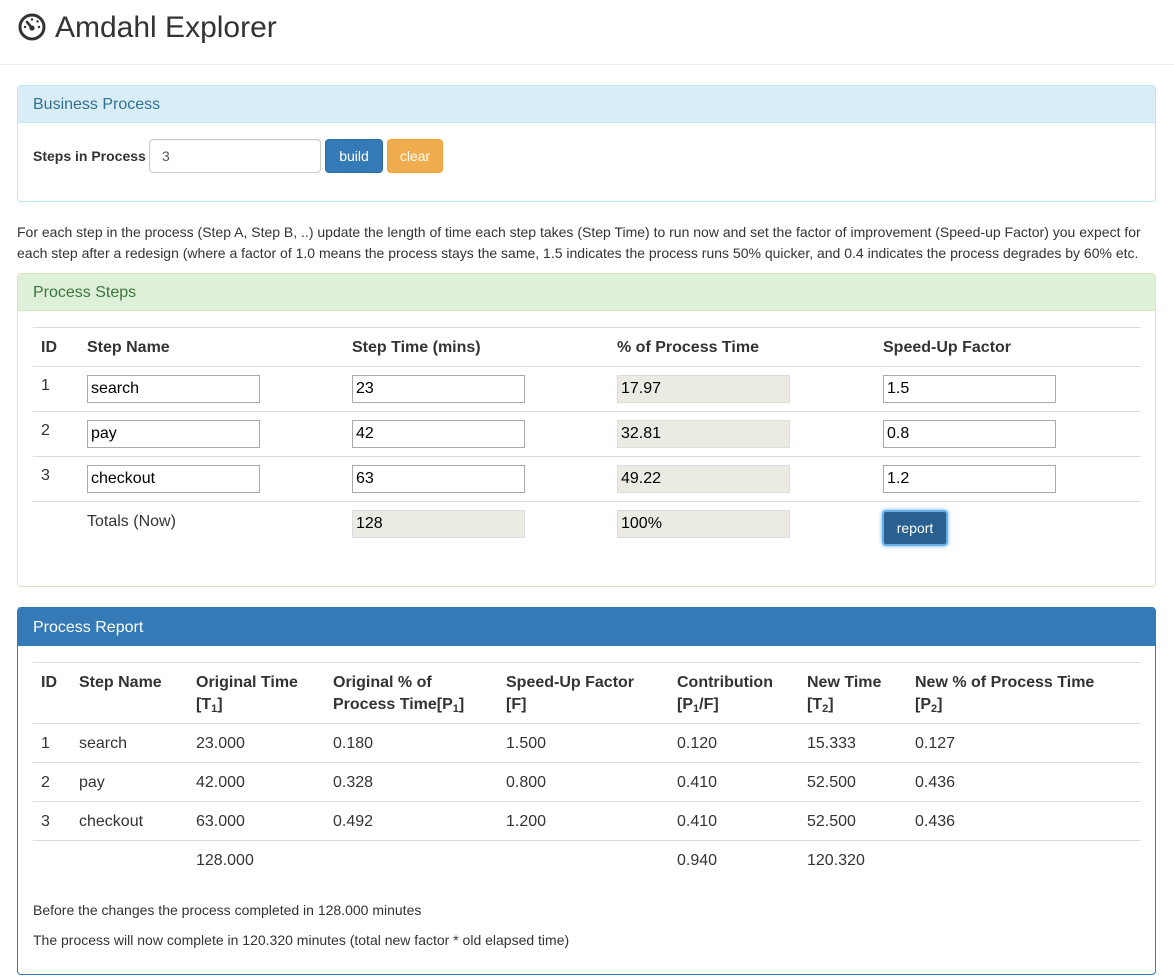  Describe the element at coordinates (586, 292) in the screenshot. I see `process-steps-heading: Process Steps` at that location.